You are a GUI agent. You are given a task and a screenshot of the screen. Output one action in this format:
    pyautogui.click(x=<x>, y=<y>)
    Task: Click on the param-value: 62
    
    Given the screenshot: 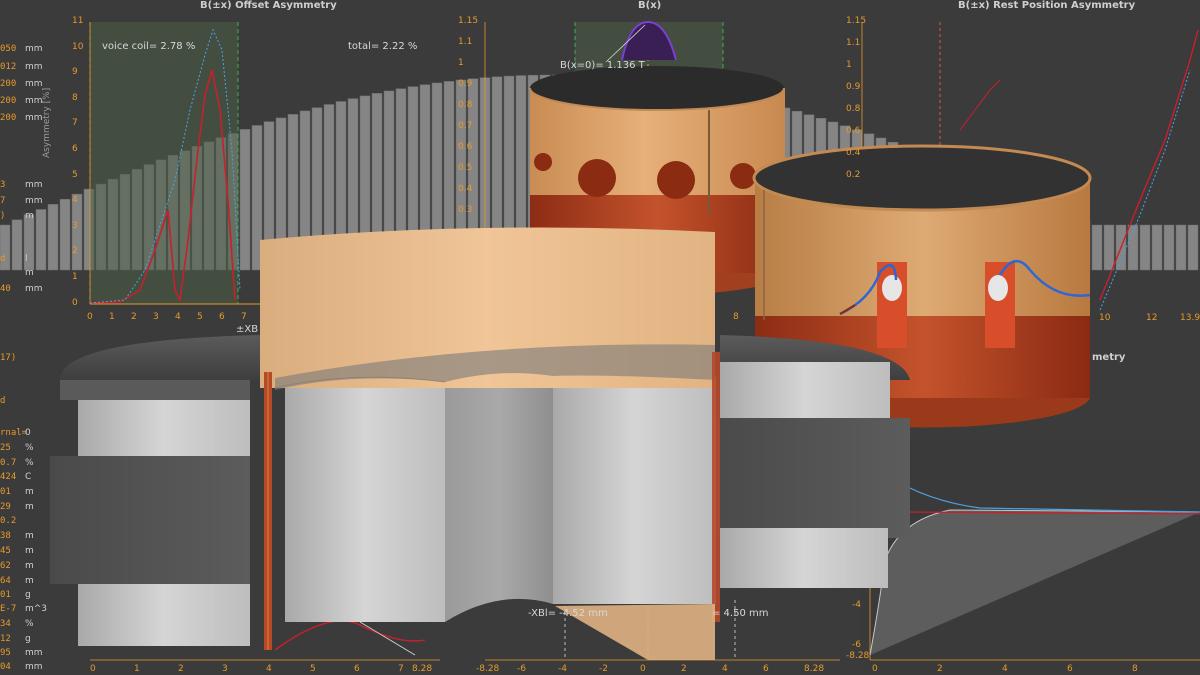 What is the action you would take?
    pyautogui.click(x=5, y=566)
    